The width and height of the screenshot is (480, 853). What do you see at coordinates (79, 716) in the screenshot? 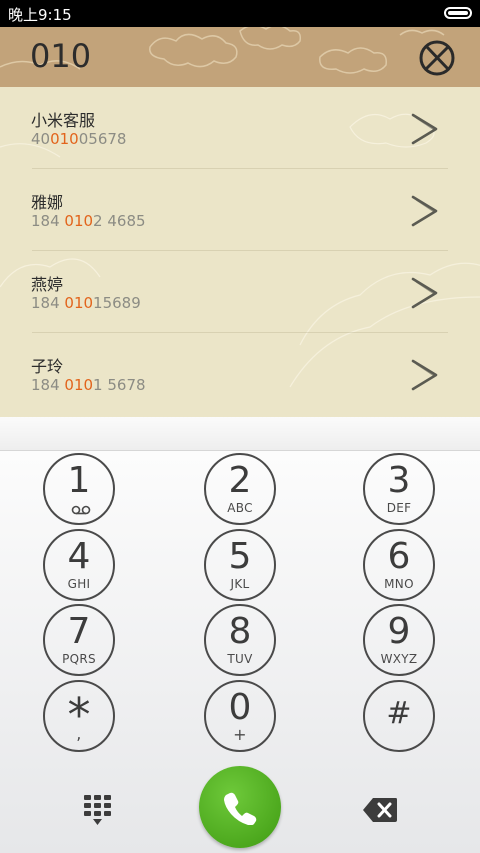
I see `key-star: * ,` at bounding box center [79, 716].